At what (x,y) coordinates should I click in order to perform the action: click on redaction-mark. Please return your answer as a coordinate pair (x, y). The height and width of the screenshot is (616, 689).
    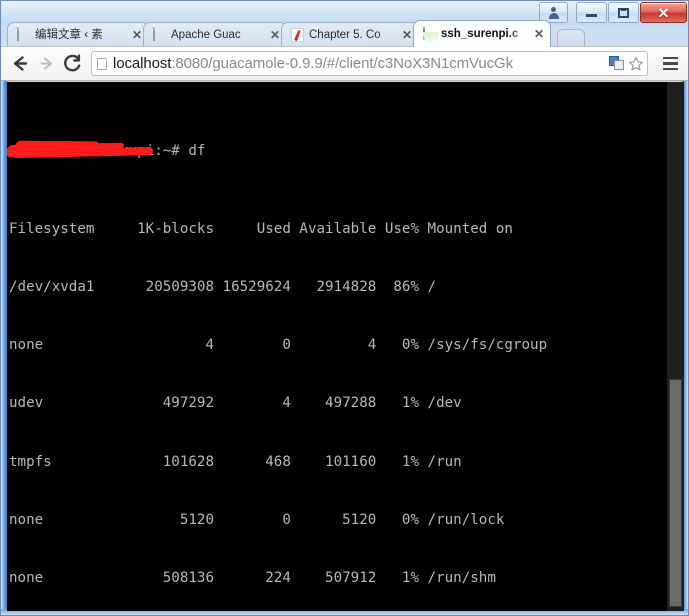
    Looking at the image, I should click on (61, 150).